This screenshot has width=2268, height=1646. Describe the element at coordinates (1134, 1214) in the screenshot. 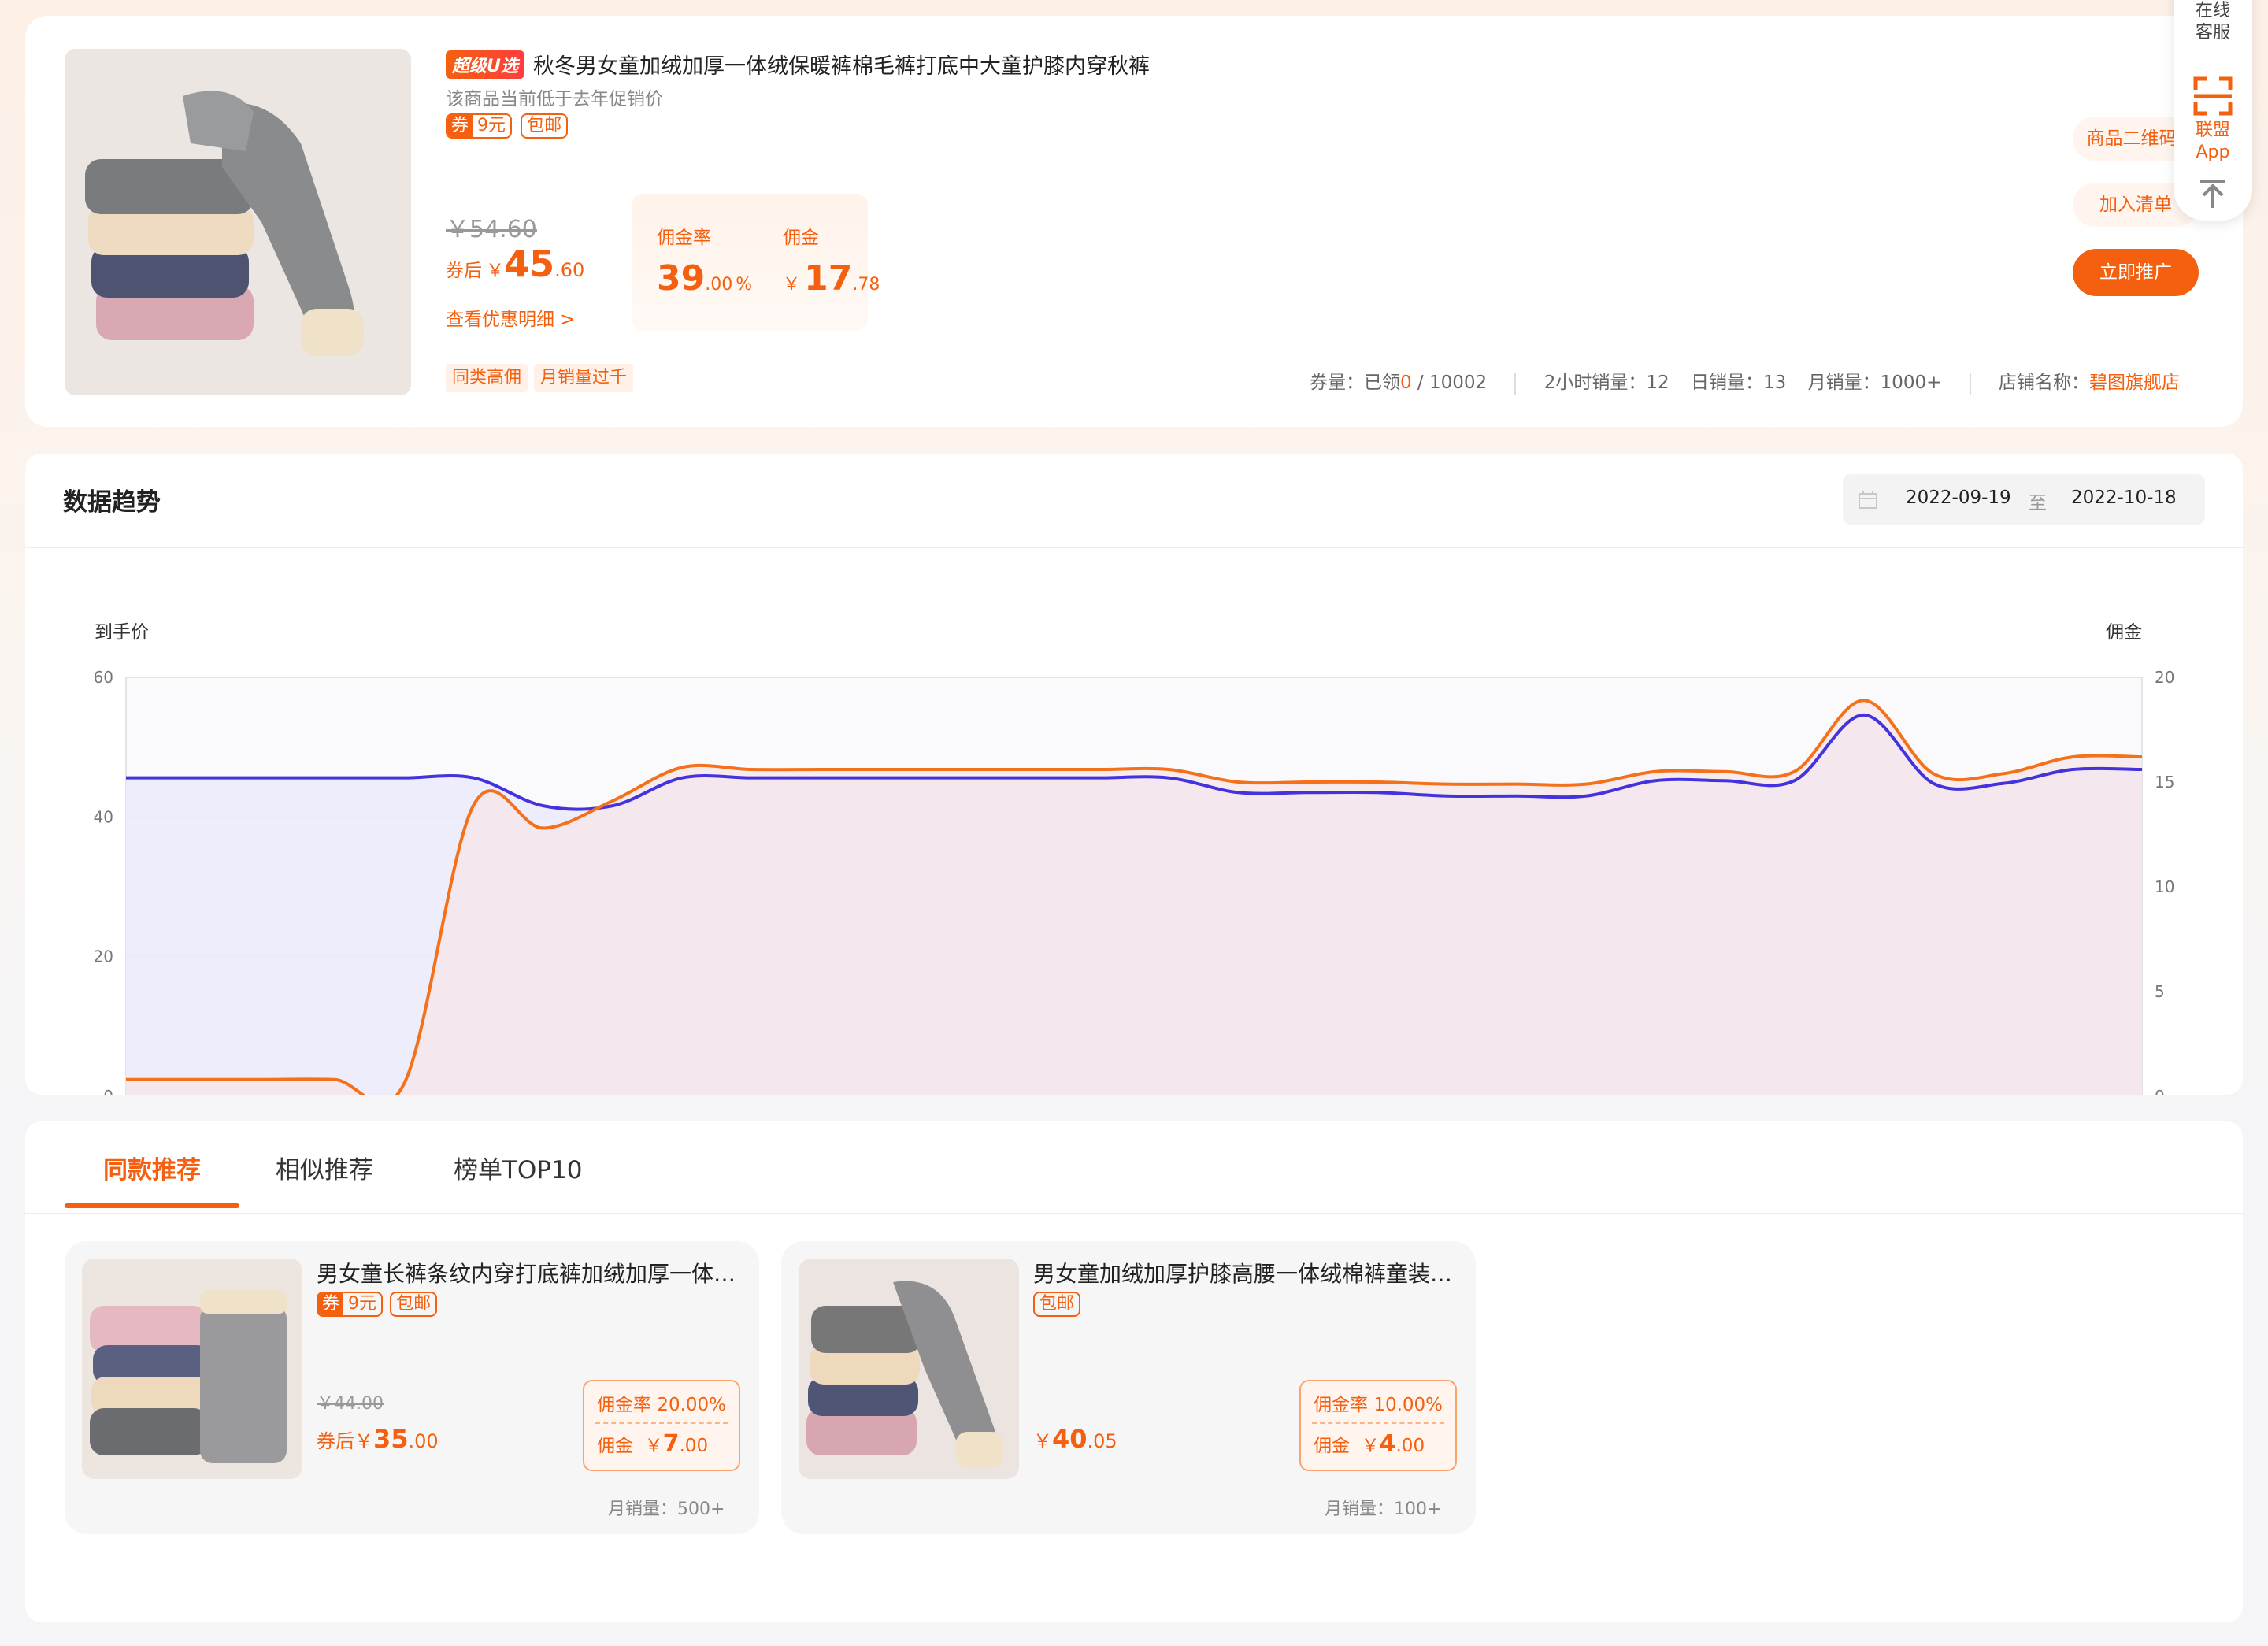

I see `tab-bar-divider` at that location.